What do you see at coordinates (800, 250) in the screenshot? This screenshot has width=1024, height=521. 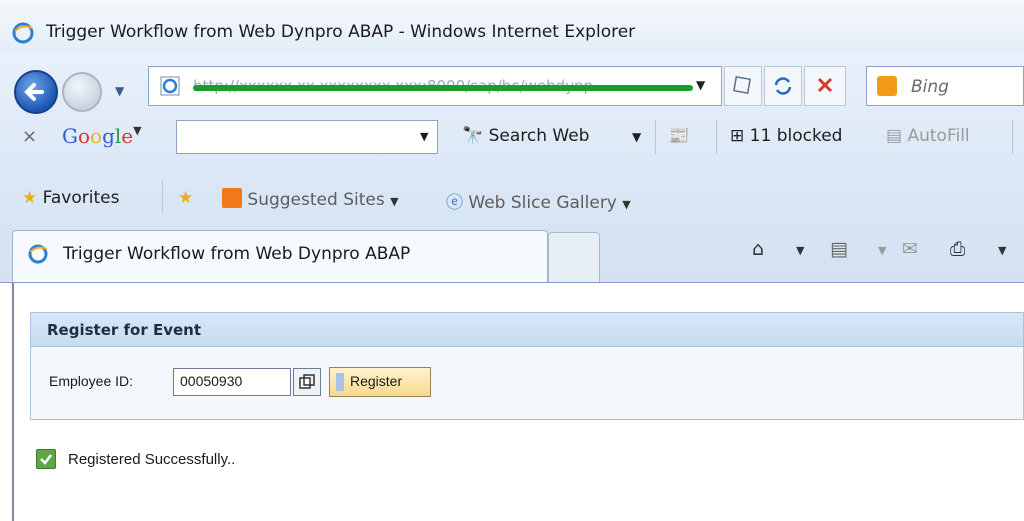 I see `home-dropdown-icon: ▼` at bounding box center [800, 250].